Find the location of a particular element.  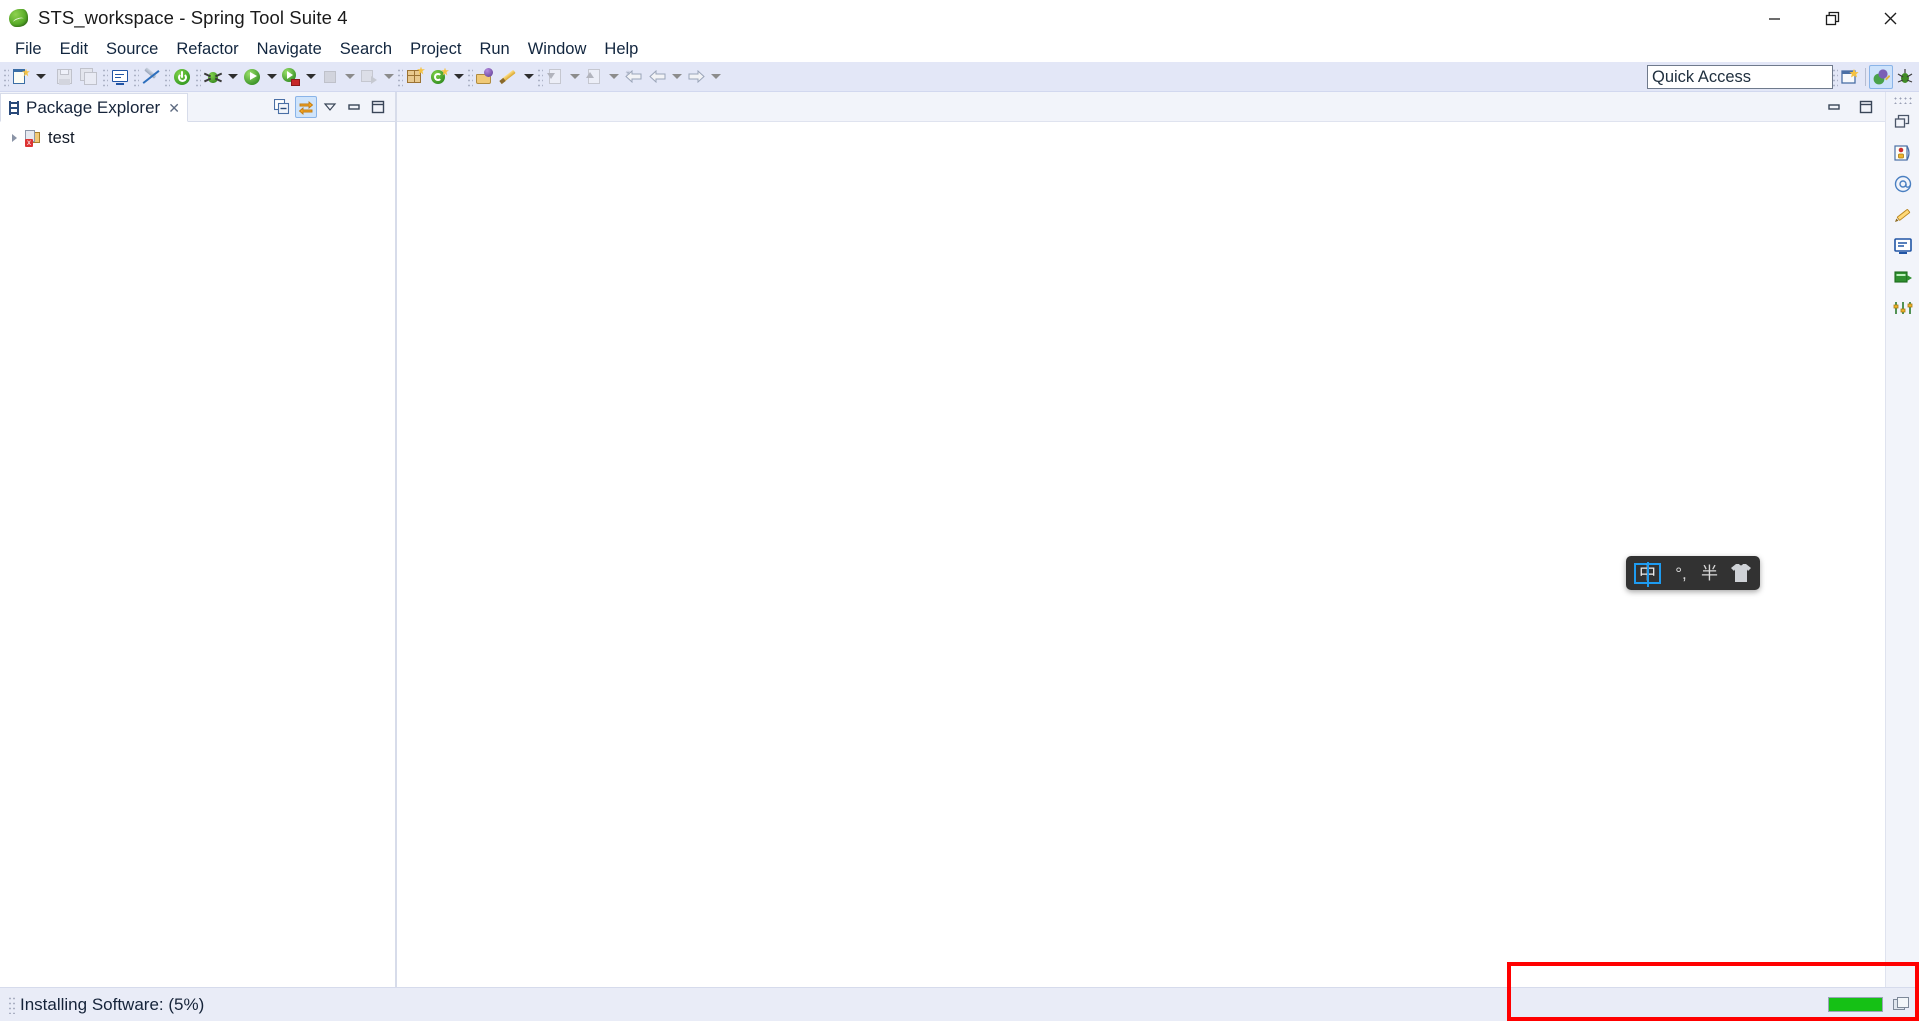

window-controls is located at coordinates (1832, 18).